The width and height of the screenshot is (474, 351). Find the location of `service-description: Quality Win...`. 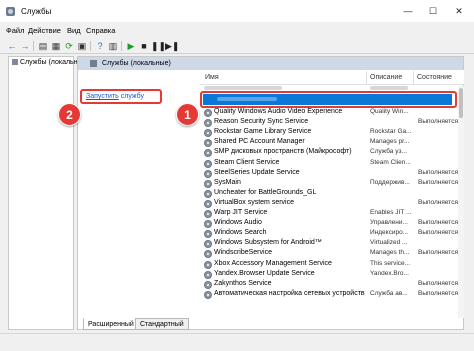

service-description: Quality Win... is located at coordinates (389, 111).